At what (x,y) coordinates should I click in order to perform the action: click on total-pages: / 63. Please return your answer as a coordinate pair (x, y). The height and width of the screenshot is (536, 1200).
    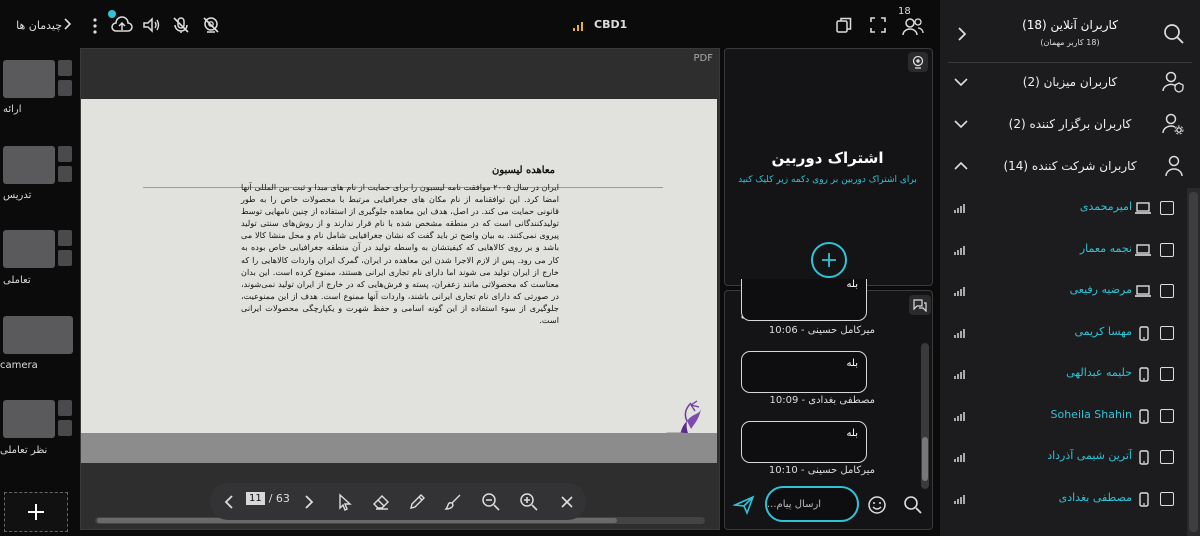
    Looking at the image, I should click on (279, 498).